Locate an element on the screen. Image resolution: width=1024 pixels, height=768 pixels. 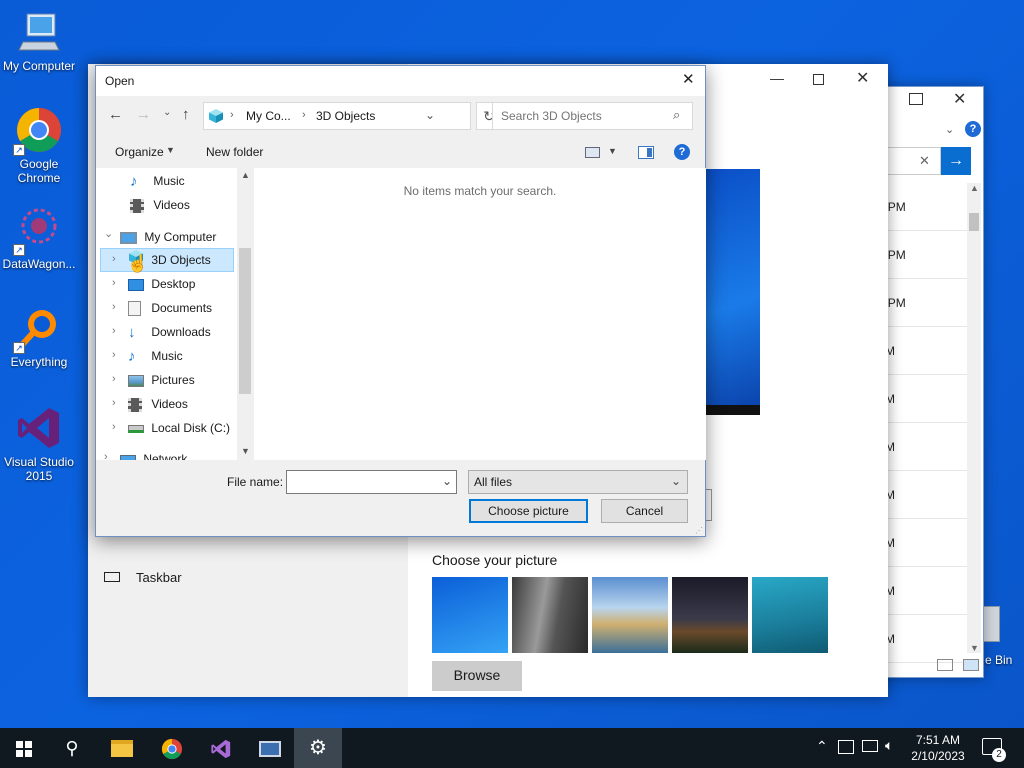
file-name-dropdown-icon: ⌄ is located at coordinates (447, 481).